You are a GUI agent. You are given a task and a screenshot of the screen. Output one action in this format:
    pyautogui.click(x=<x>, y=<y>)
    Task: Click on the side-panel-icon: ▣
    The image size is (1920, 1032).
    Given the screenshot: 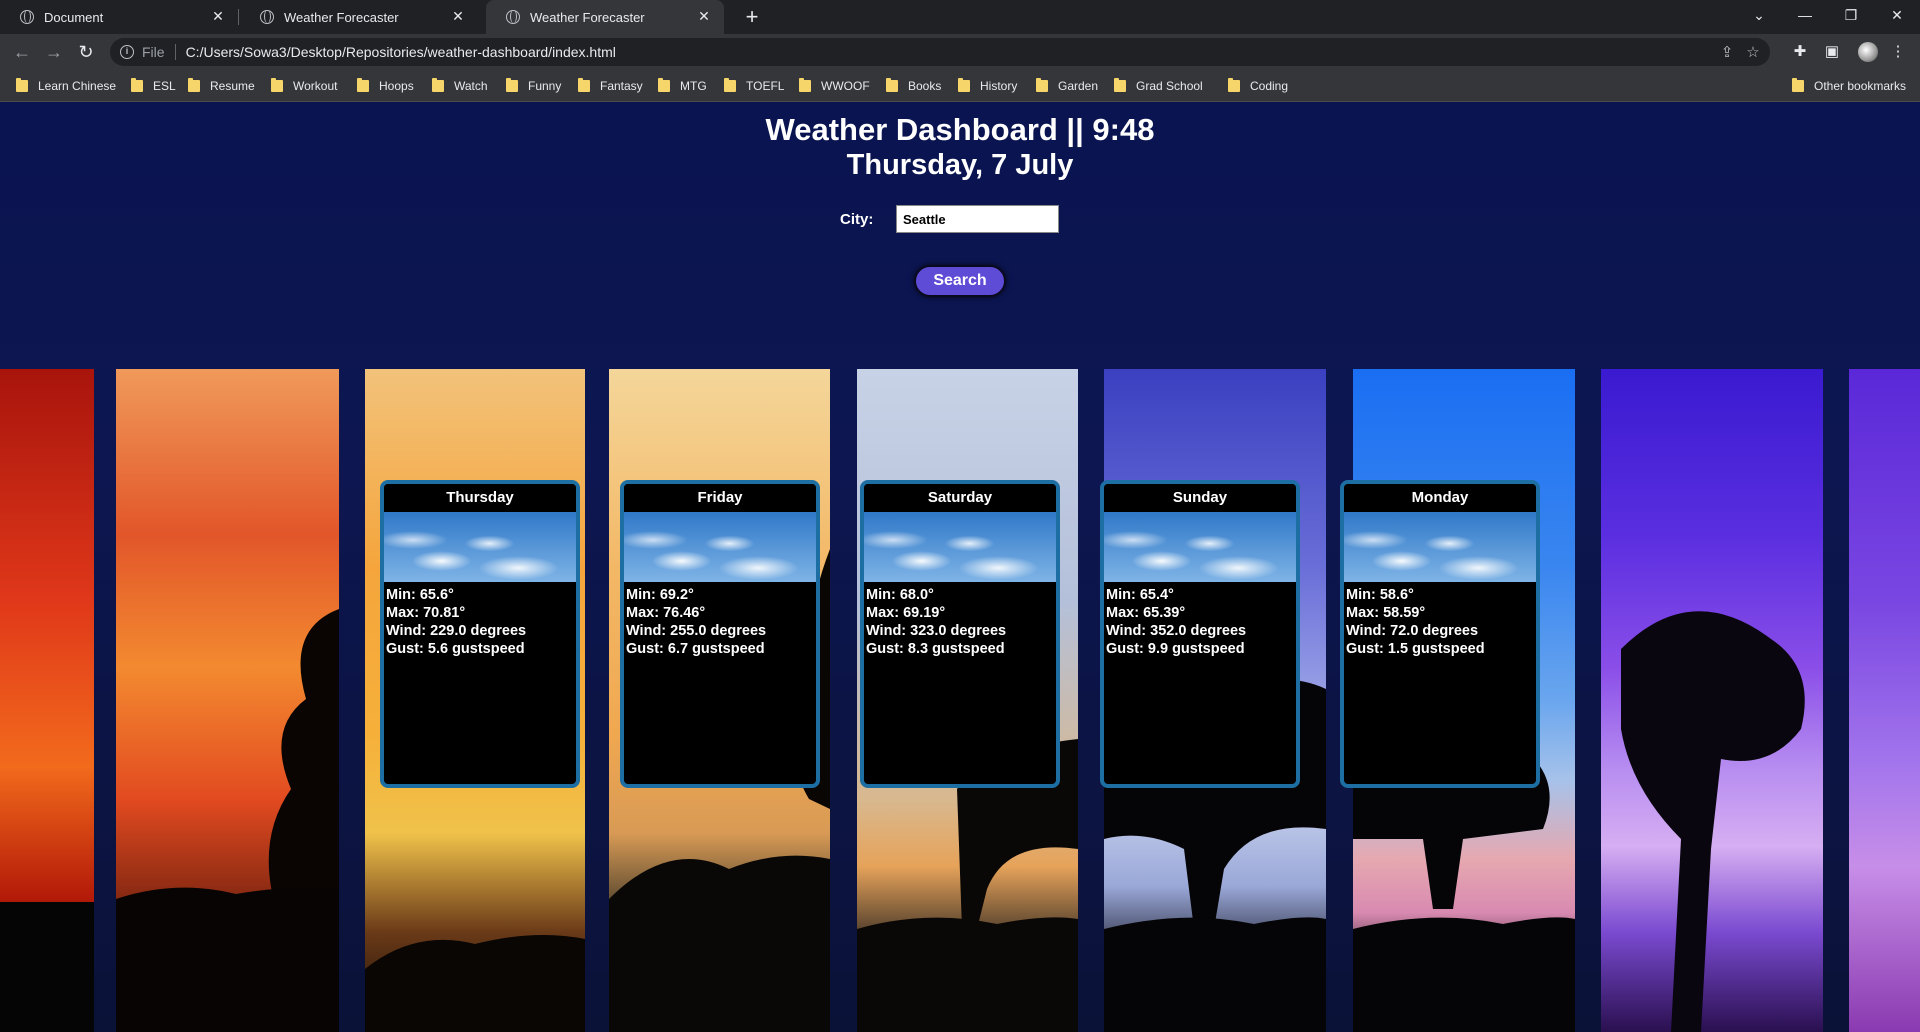 What is the action you would take?
    pyautogui.click(x=1832, y=52)
    